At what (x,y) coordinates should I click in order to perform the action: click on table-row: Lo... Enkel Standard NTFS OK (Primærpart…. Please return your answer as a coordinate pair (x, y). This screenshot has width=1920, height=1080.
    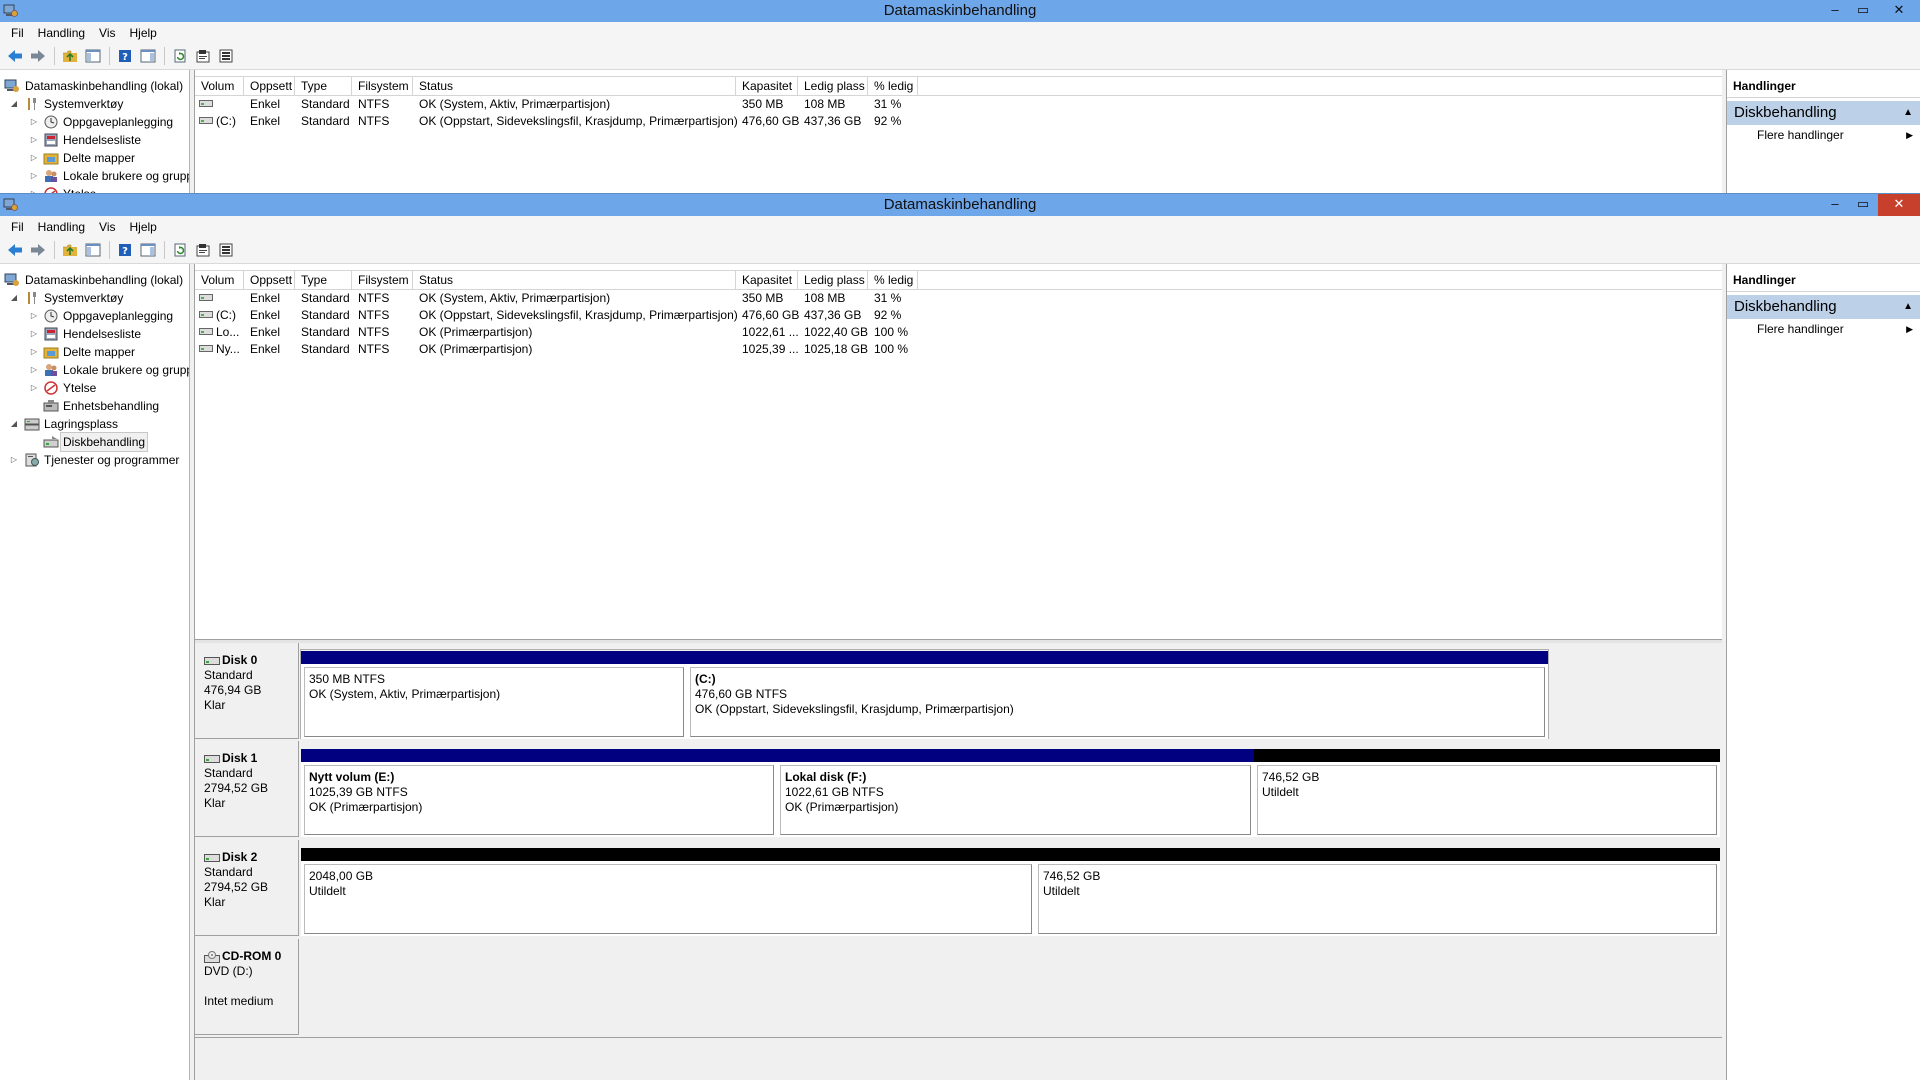
    Looking at the image, I should click on (958, 332).